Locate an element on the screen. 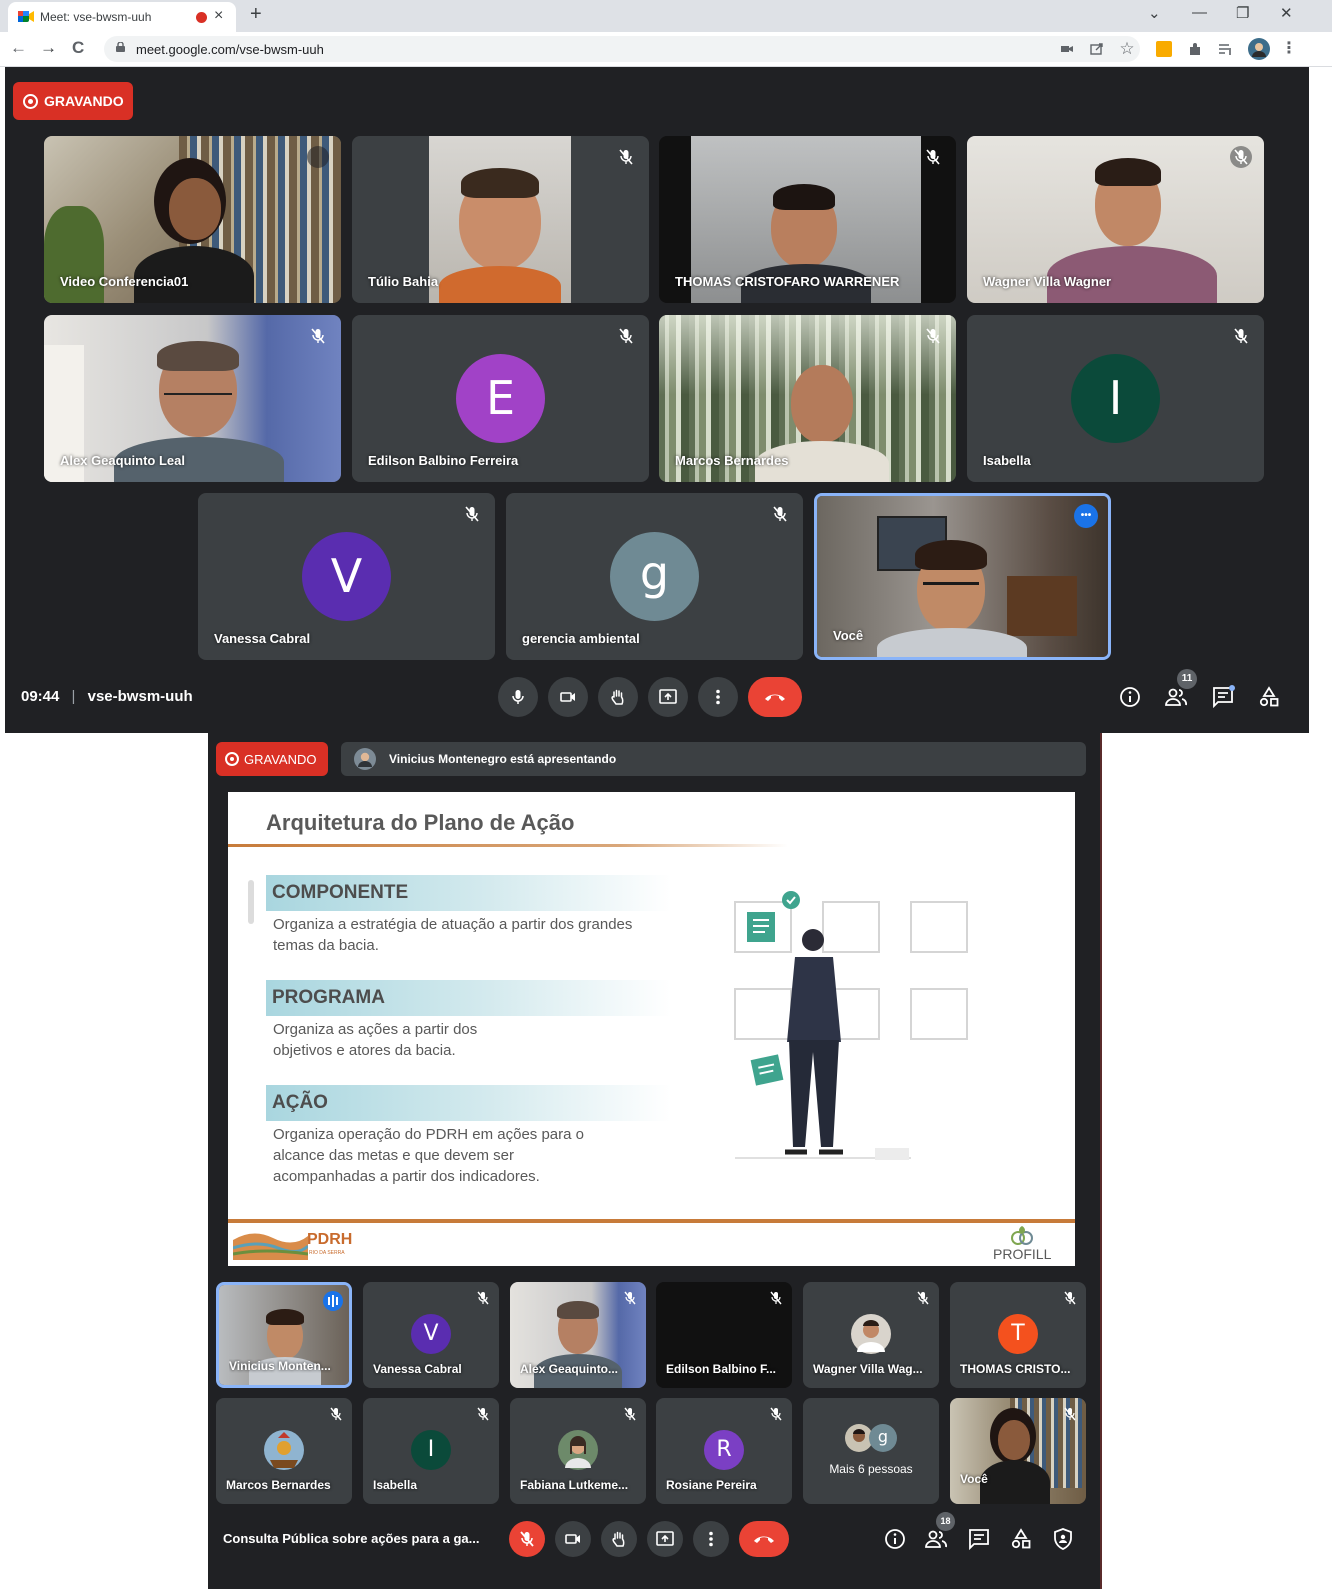 This screenshot has height=1589, width=1332. avatar: g is located at coordinates (654, 576).